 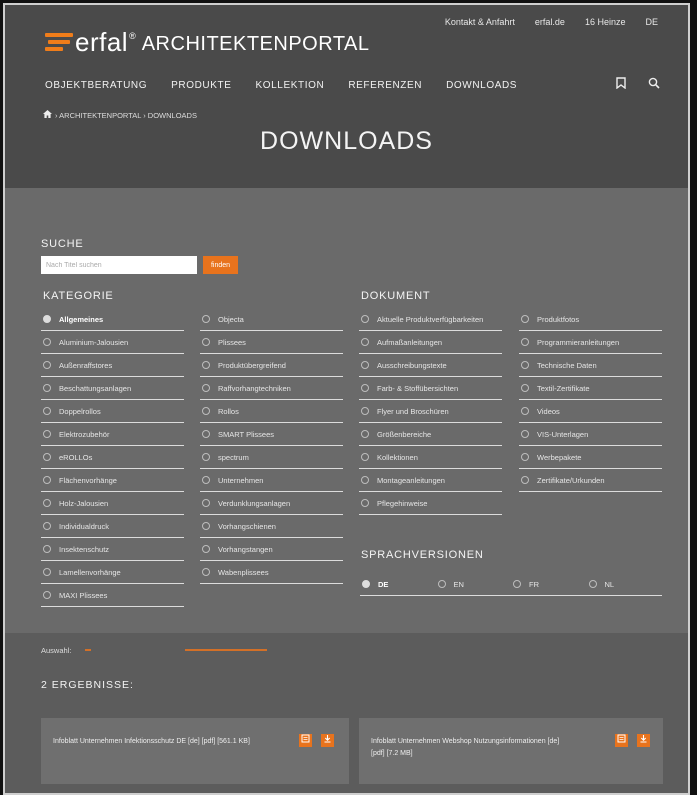 I want to click on filter-option-label: Wabenplissees, so click(x=243, y=572).